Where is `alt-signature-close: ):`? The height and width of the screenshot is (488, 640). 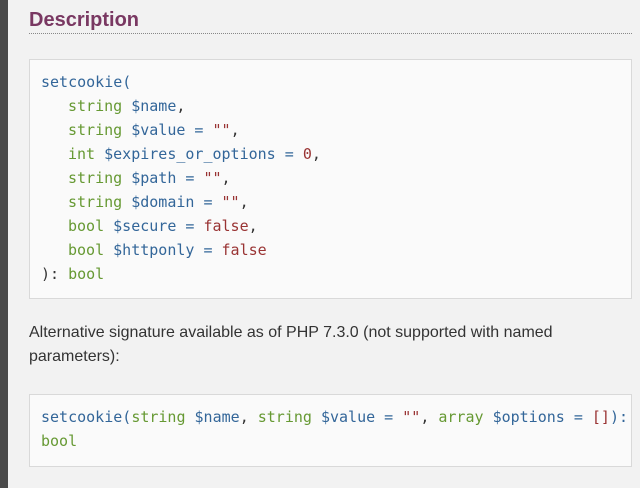
alt-signature-close: ): is located at coordinates (619, 417).